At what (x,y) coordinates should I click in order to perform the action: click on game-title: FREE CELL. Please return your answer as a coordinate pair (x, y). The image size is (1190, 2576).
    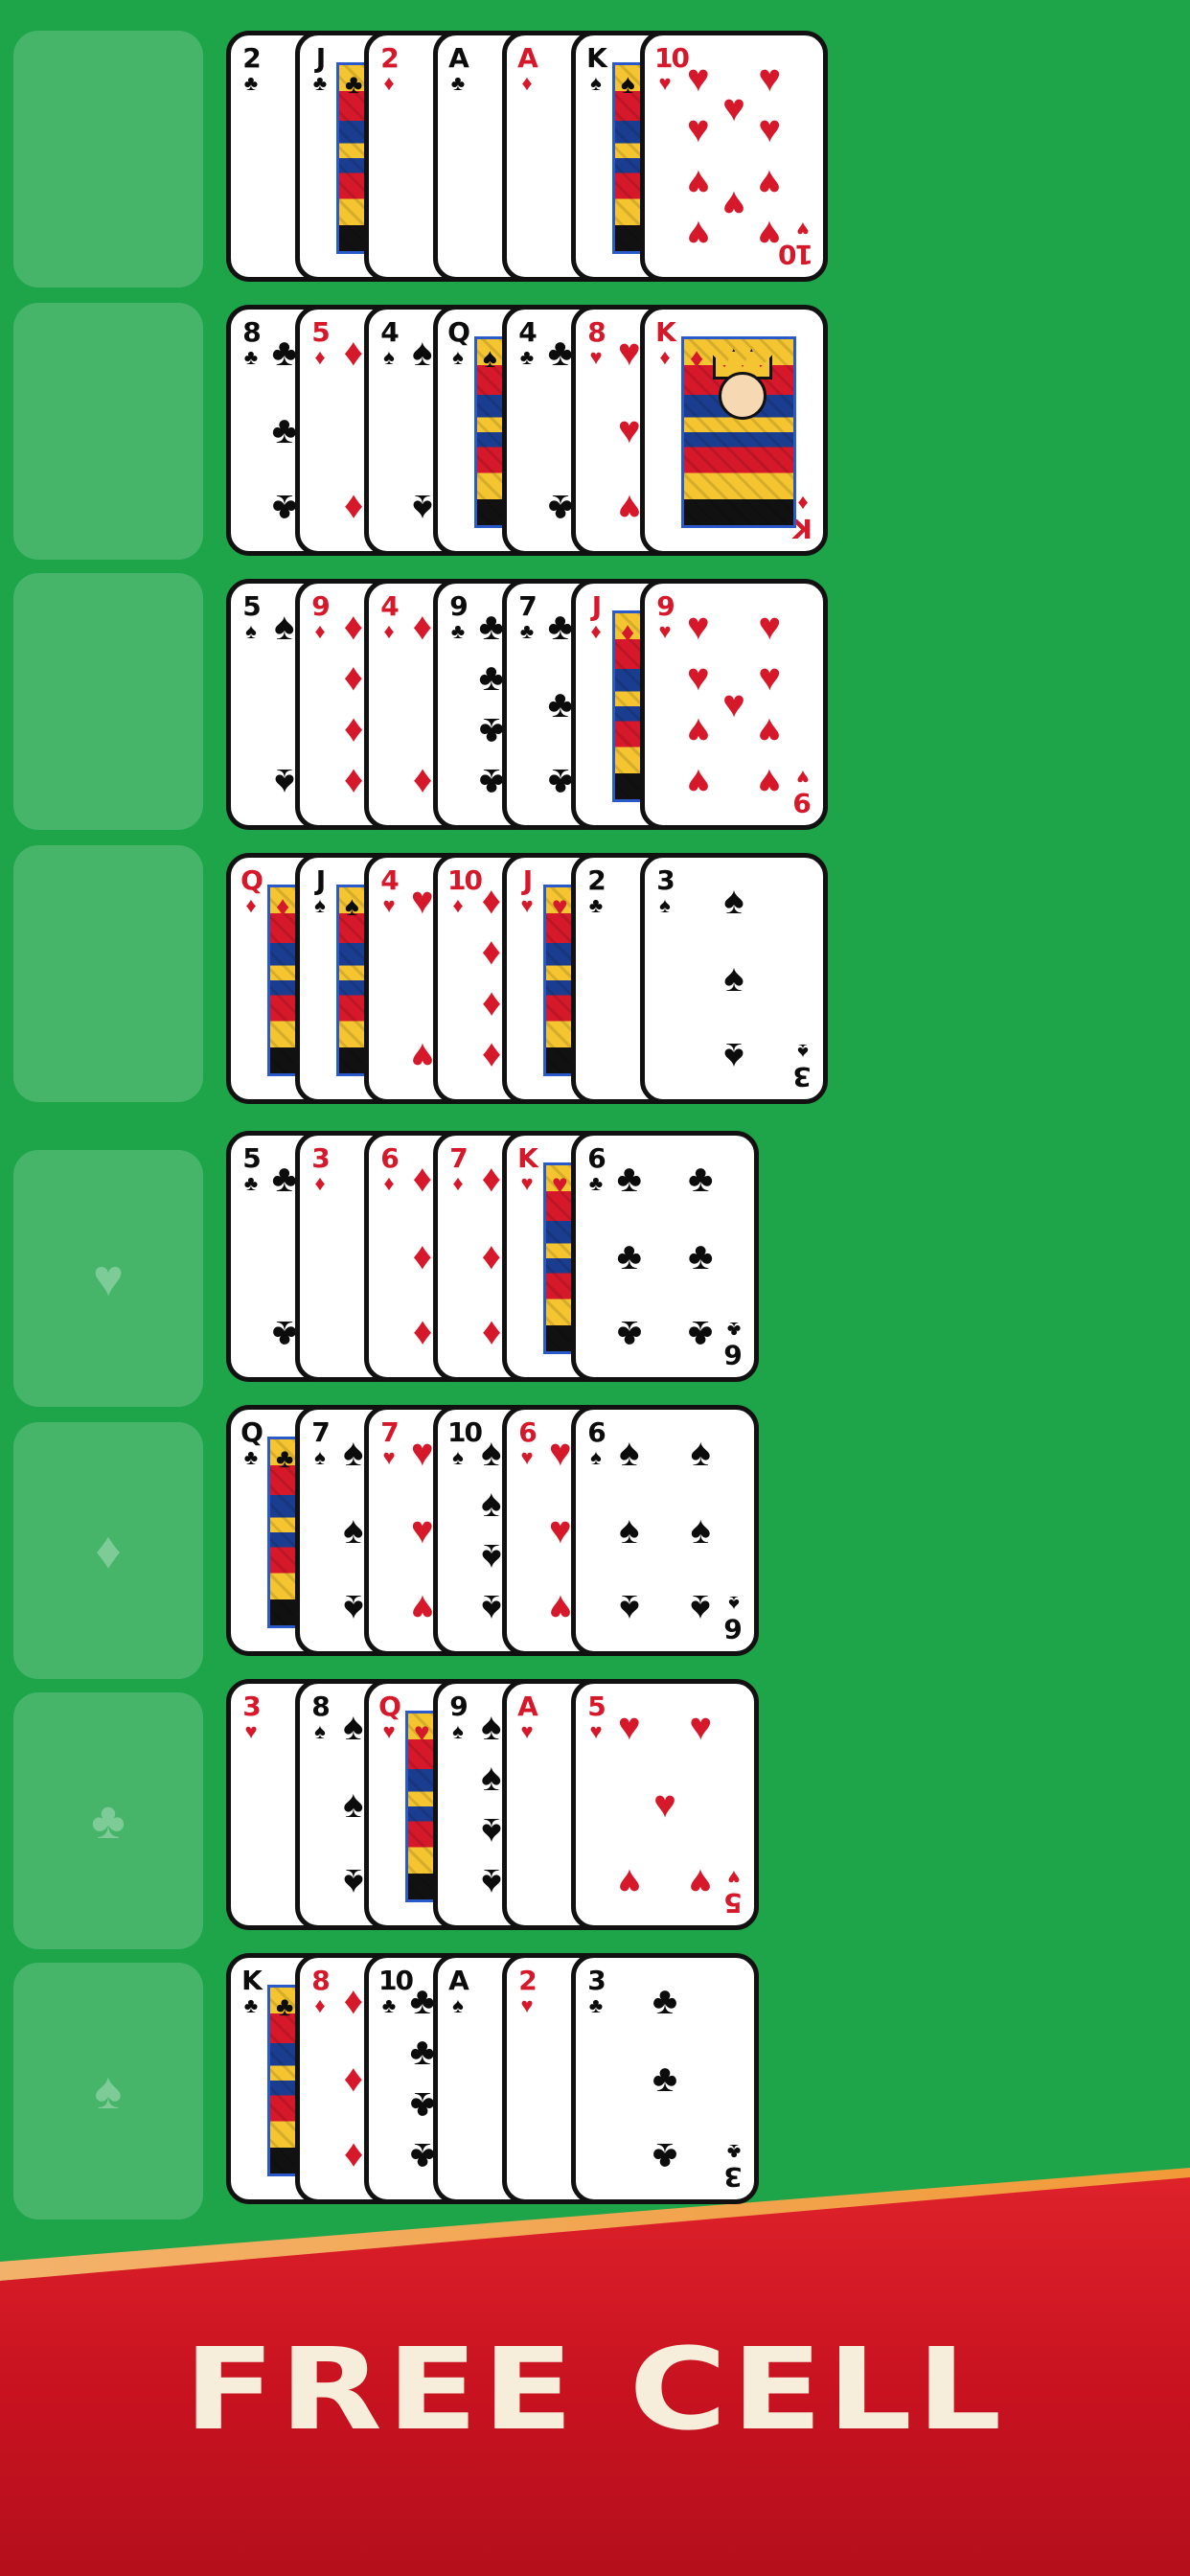
    Looking at the image, I should click on (595, 2389).